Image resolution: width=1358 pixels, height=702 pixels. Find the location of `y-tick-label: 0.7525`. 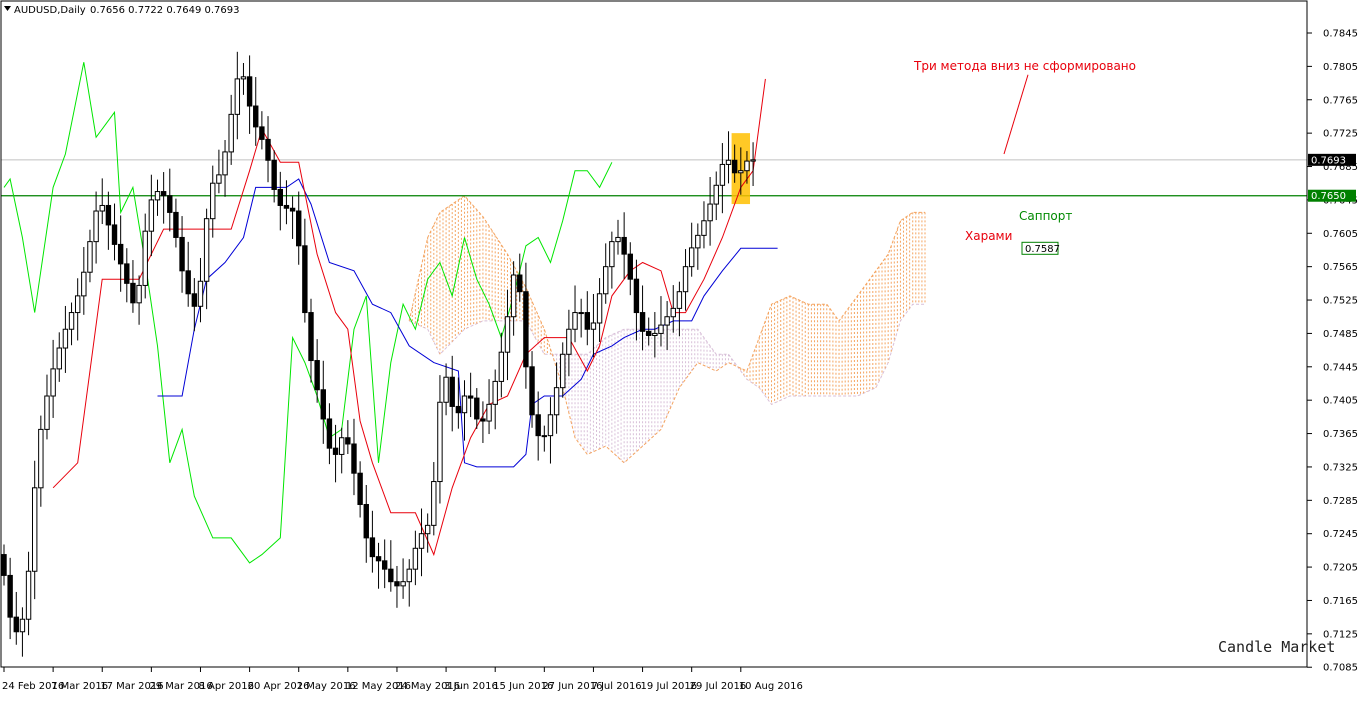

y-tick-label: 0.7525 is located at coordinates (1340, 301).